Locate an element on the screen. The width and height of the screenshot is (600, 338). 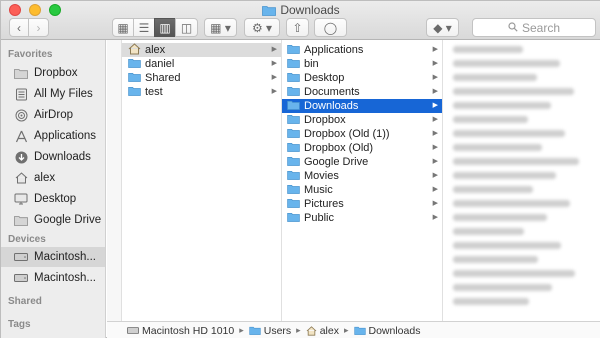
back-button: ‹ is located at coordinates (19, 27).